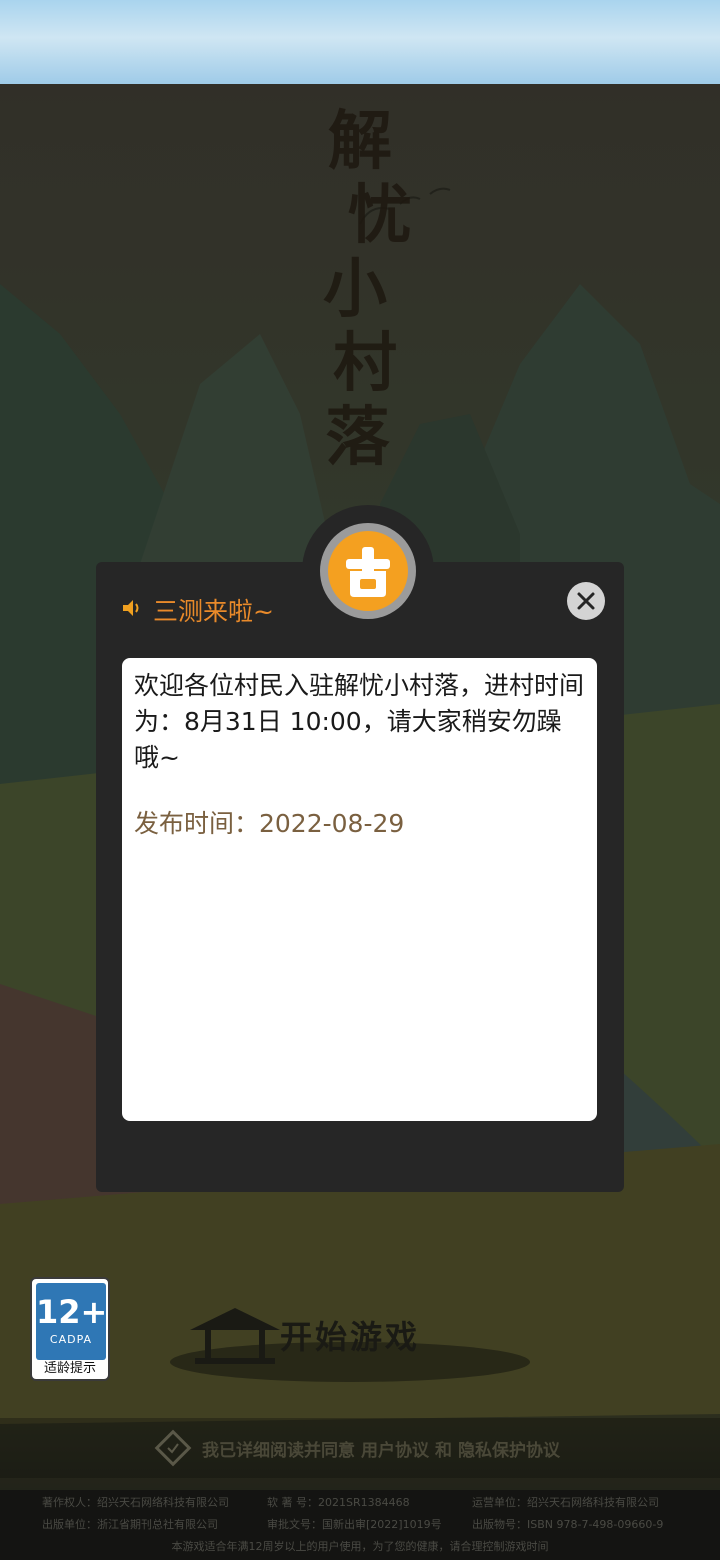  I want to click on age-label: 适龄提示, so click(69, 1368).